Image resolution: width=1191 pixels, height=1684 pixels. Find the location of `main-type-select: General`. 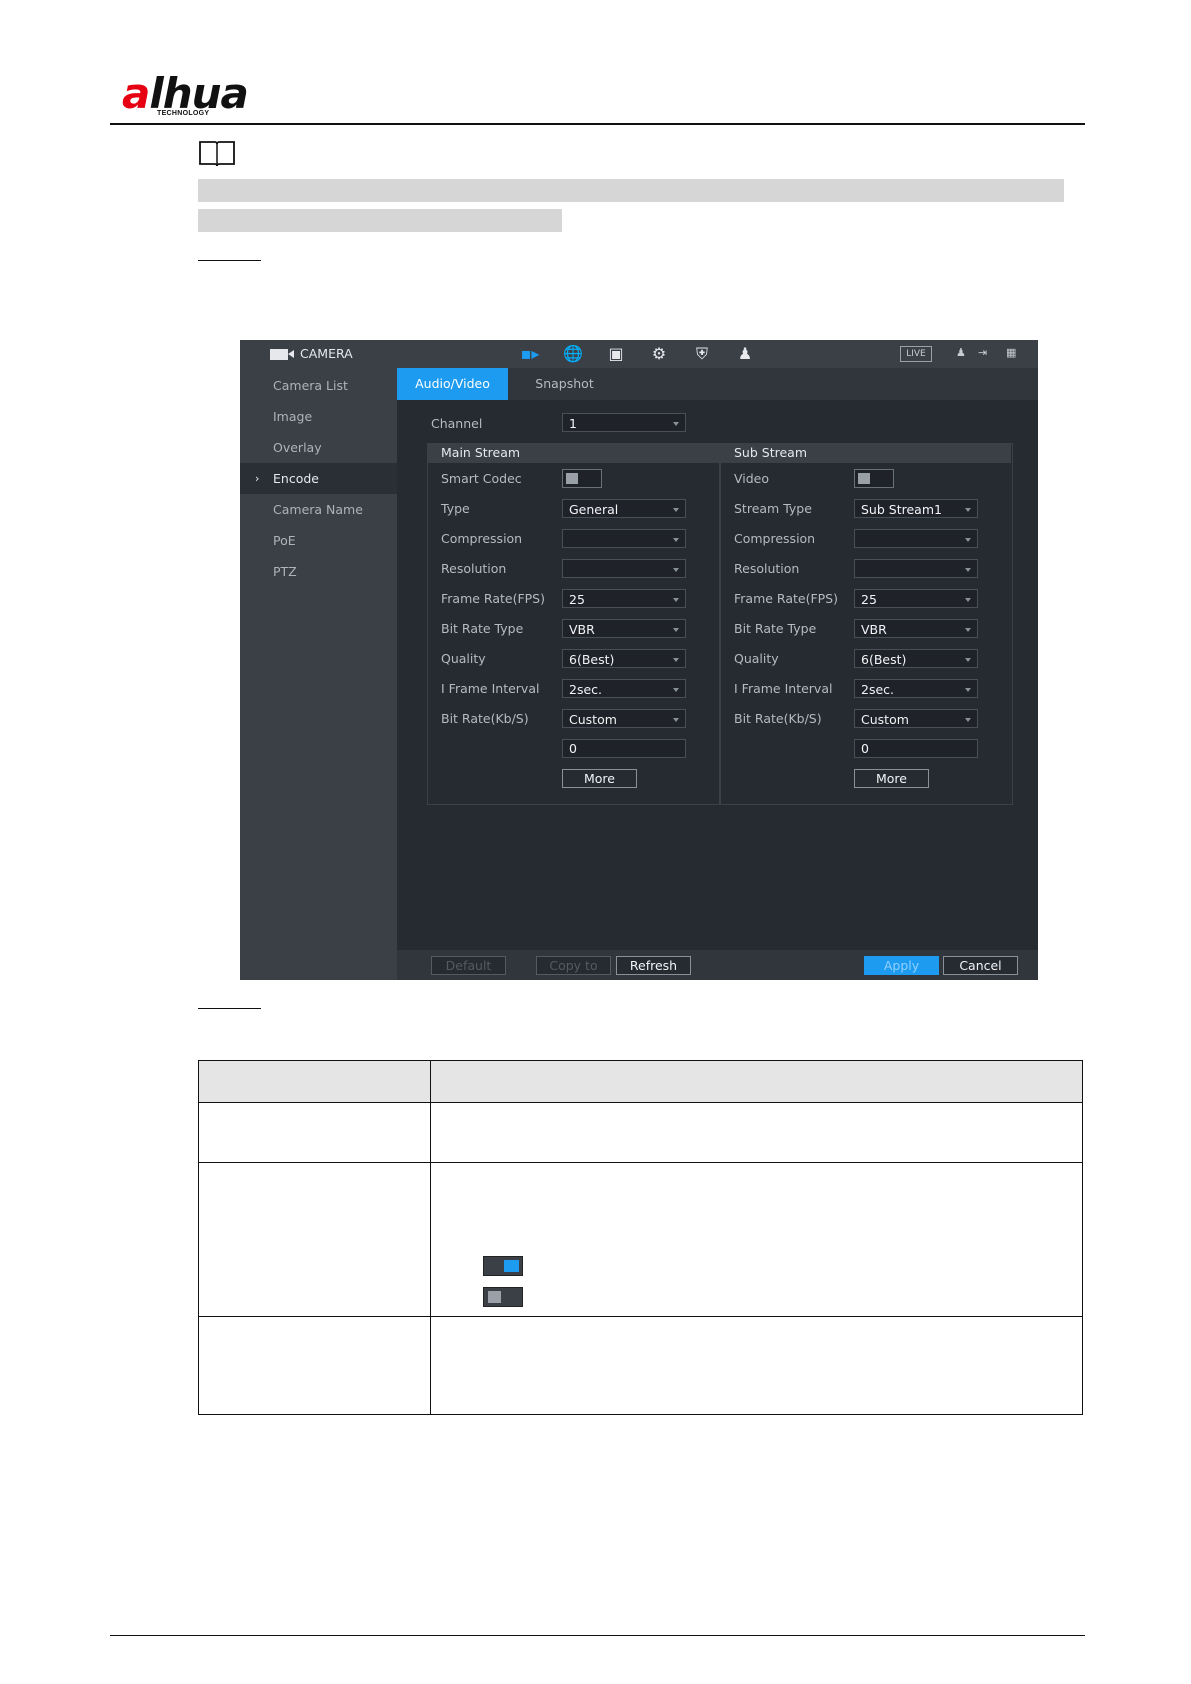

main-type-select: General is located at coordinates (624, 508).